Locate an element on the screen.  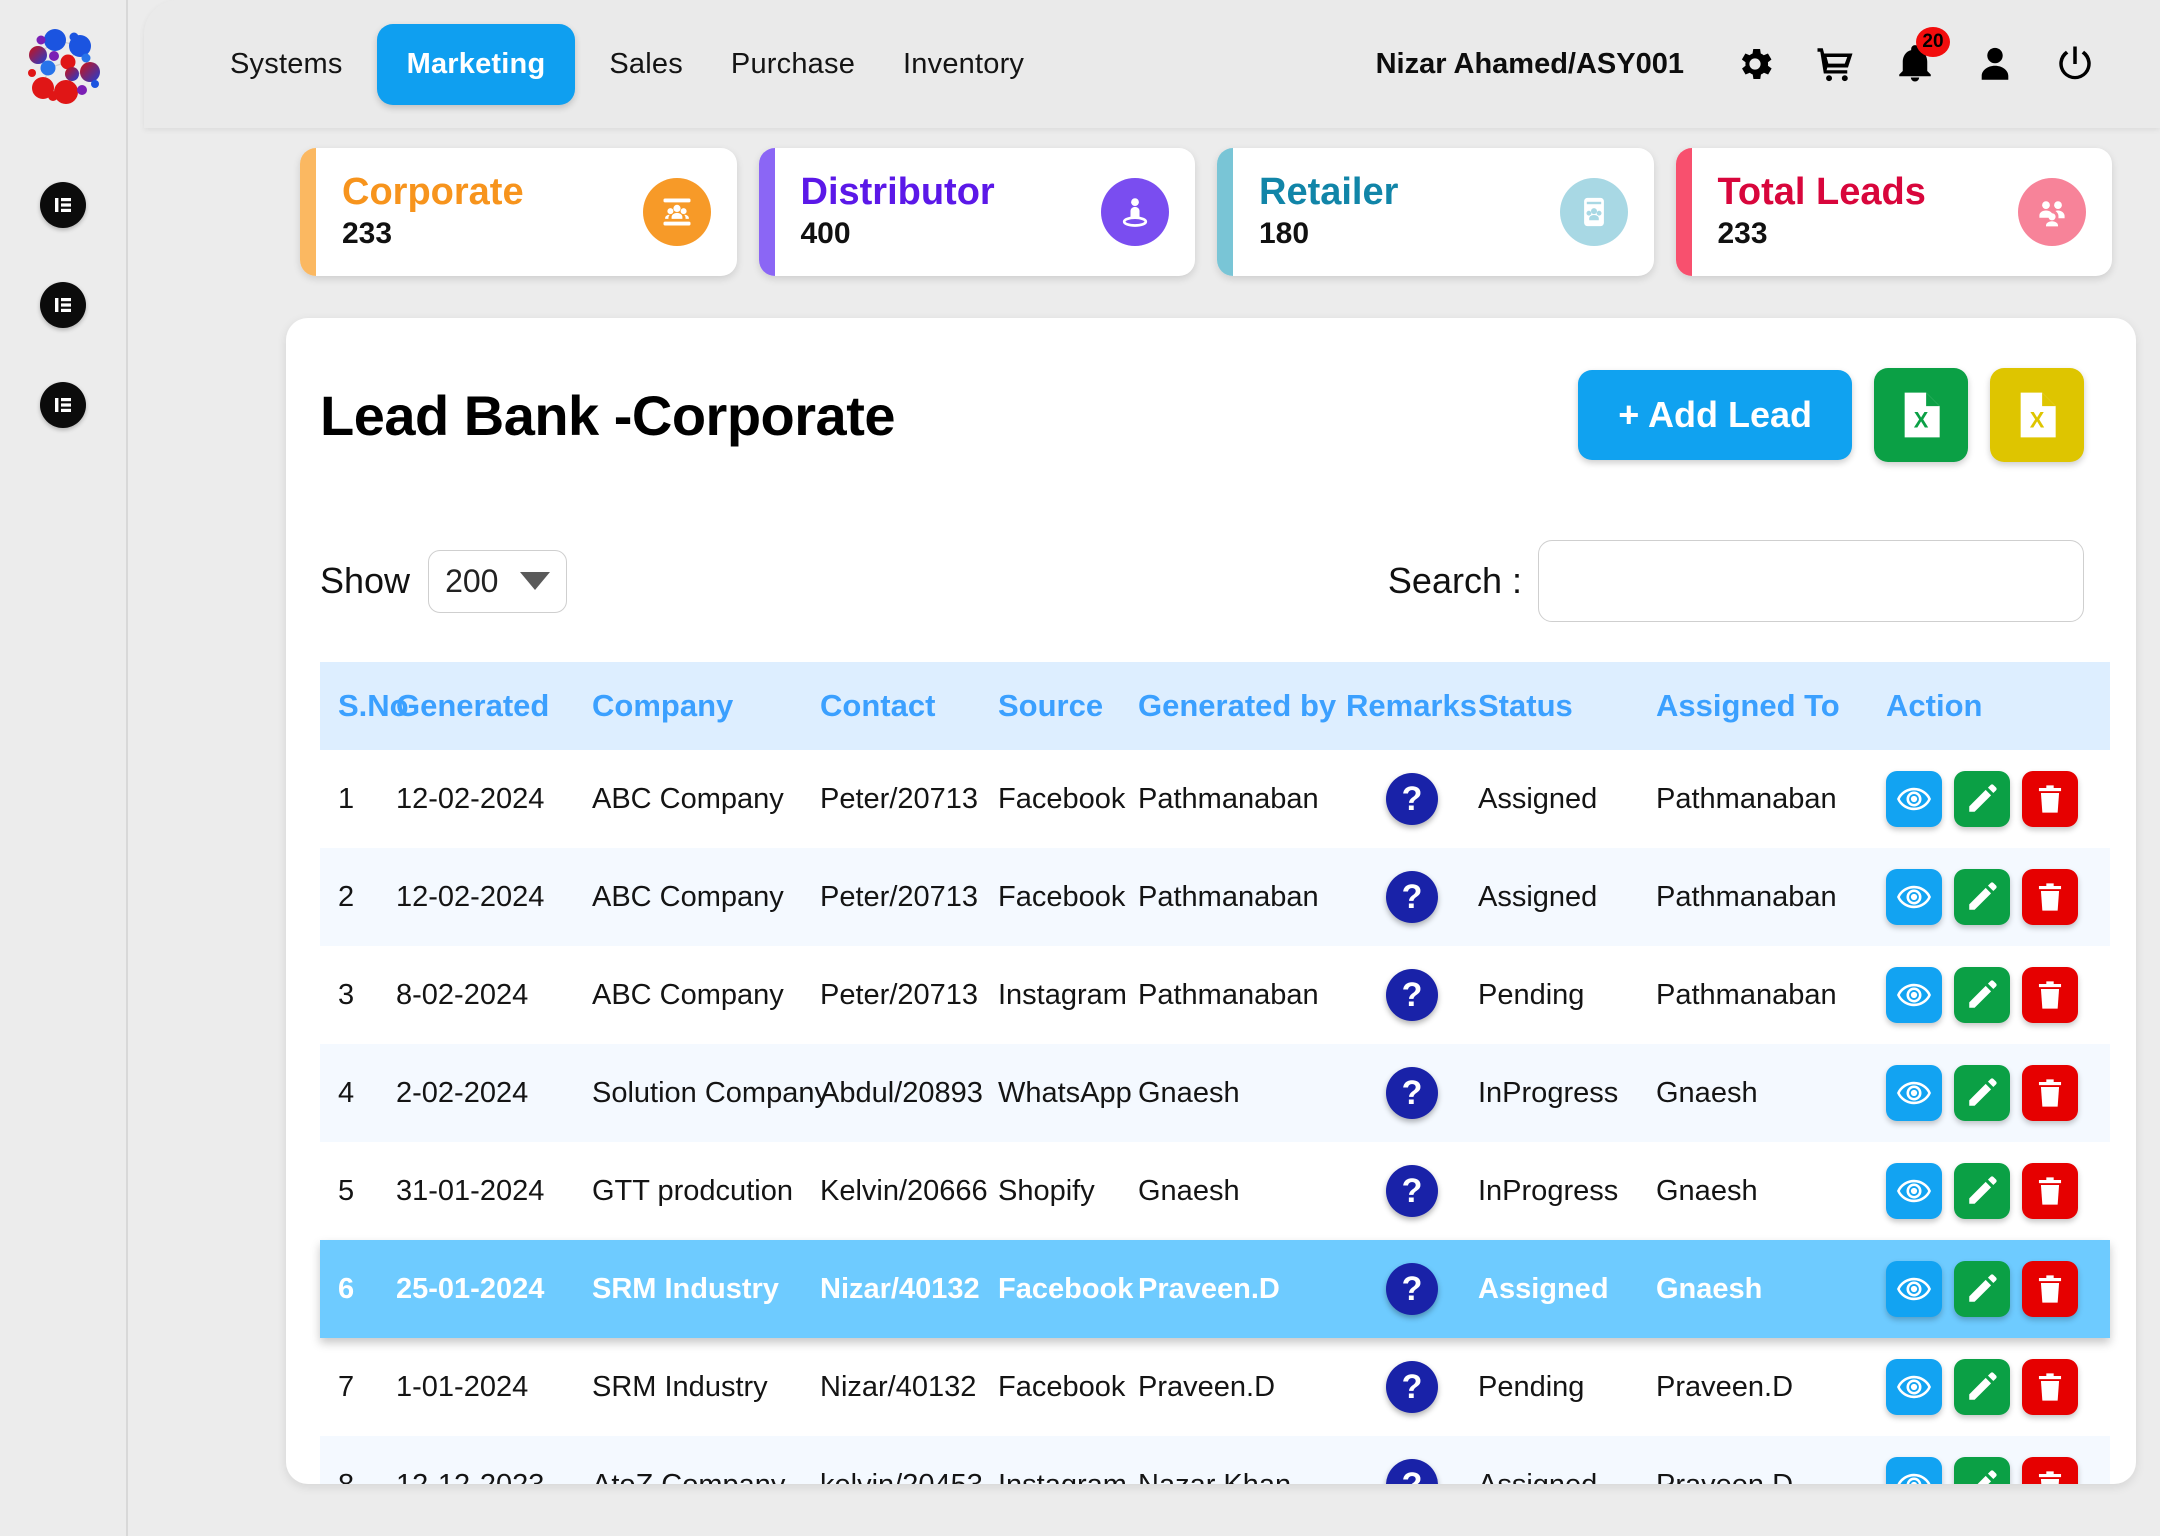
col-contact: Contact is located at coordinates (909, 706).